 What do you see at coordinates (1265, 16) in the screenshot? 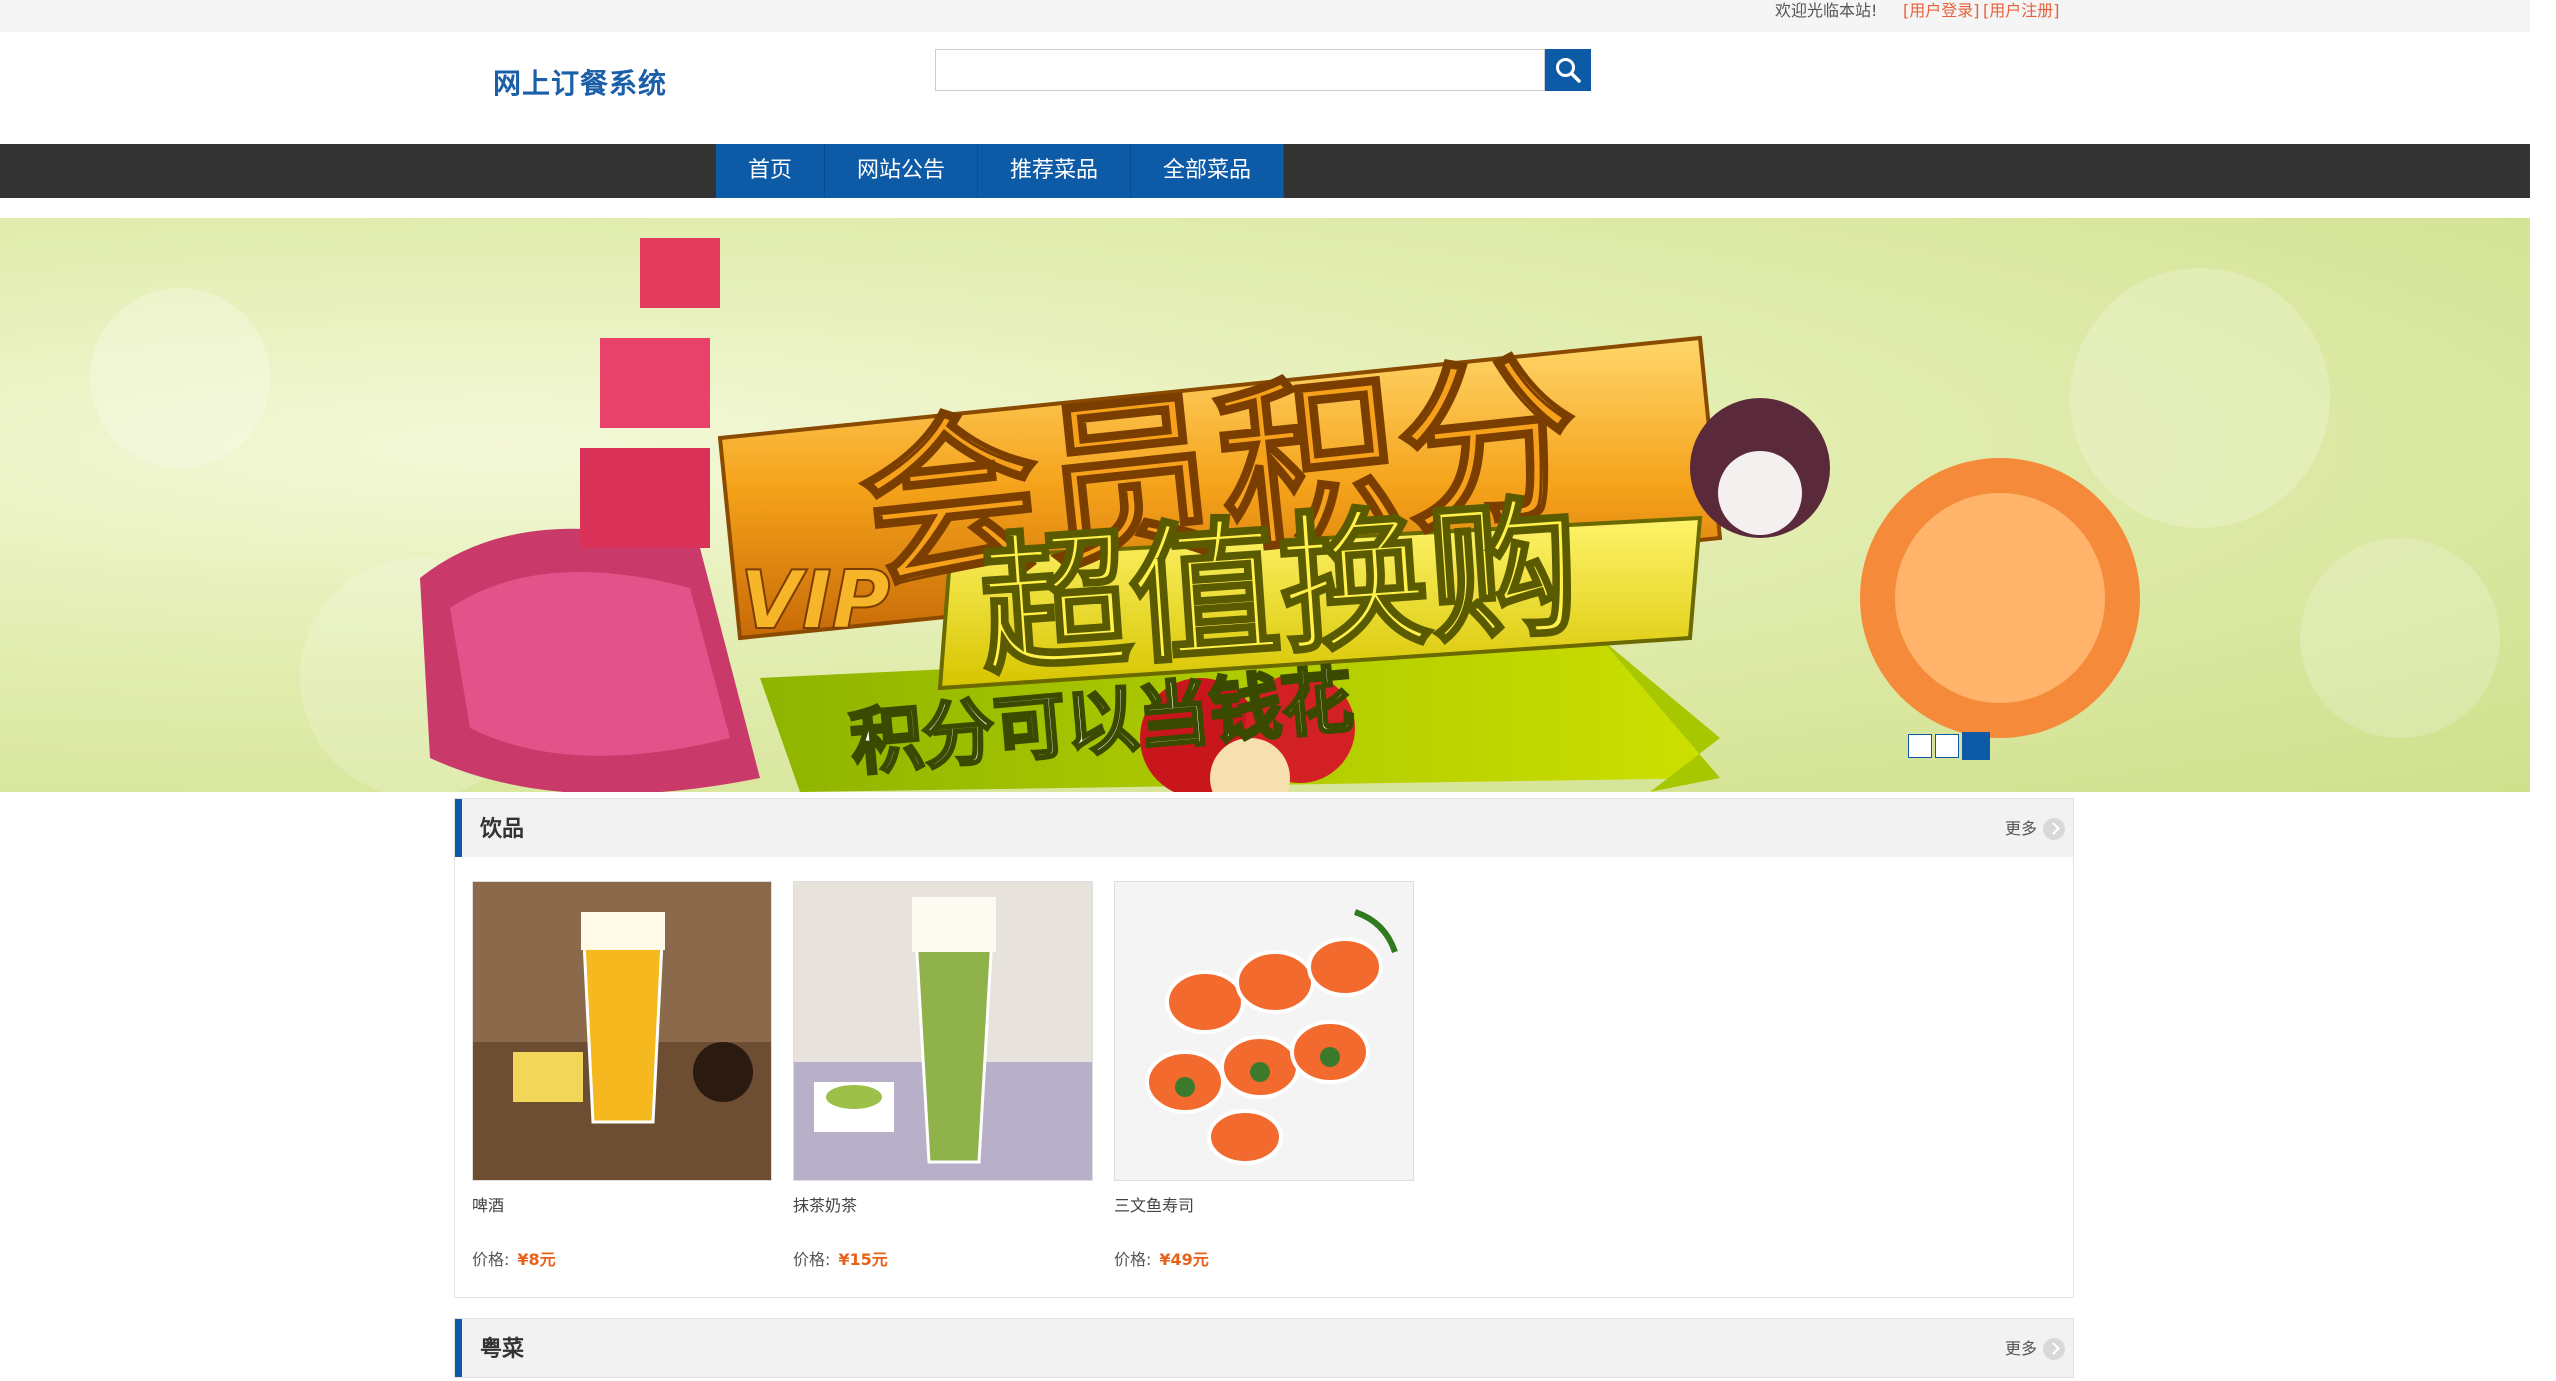
I see `top-utility-bar: 欢迎光临本站! [用户登录] [用户注册]` at bounding box center [1265, 16].